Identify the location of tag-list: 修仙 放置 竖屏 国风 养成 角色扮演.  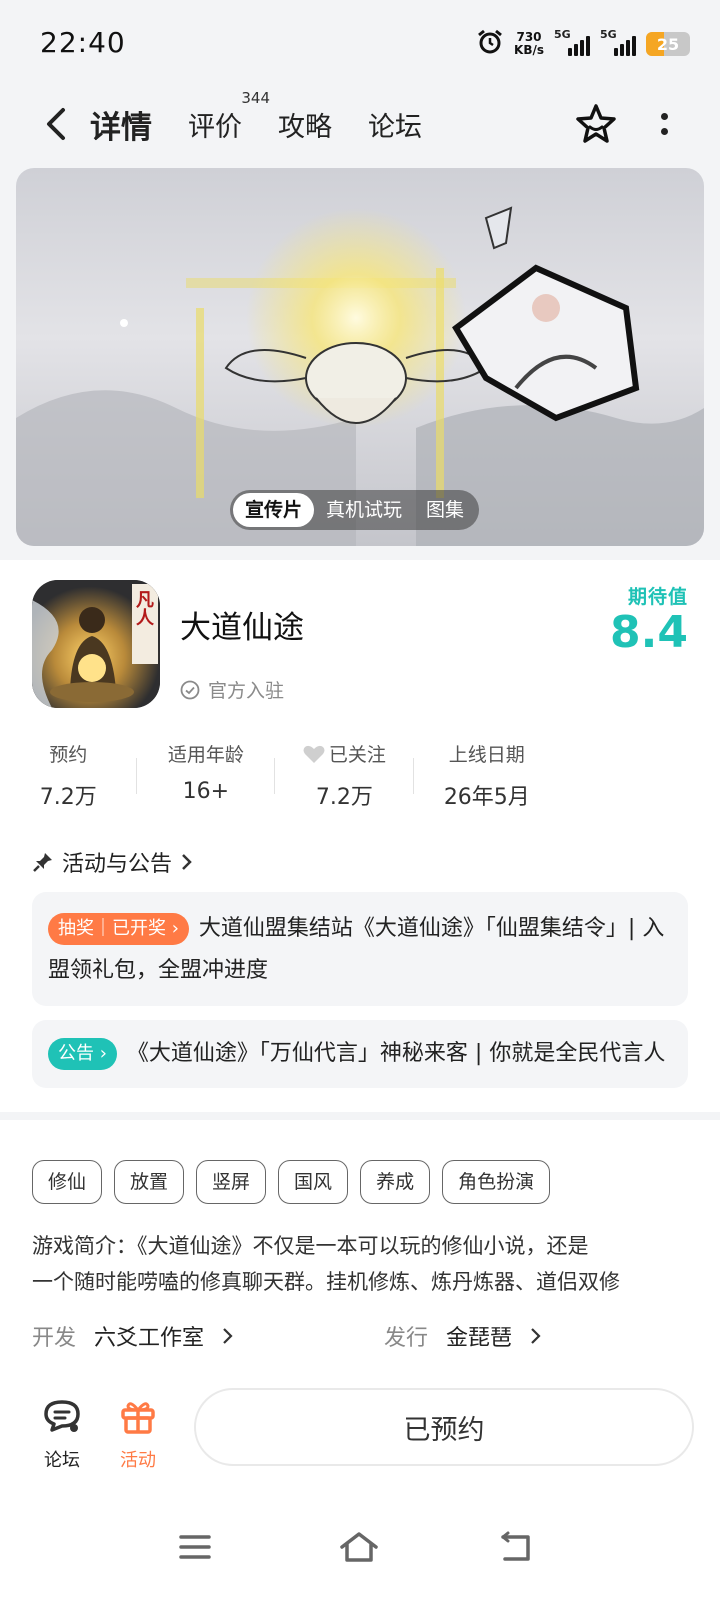
(291, 1182).